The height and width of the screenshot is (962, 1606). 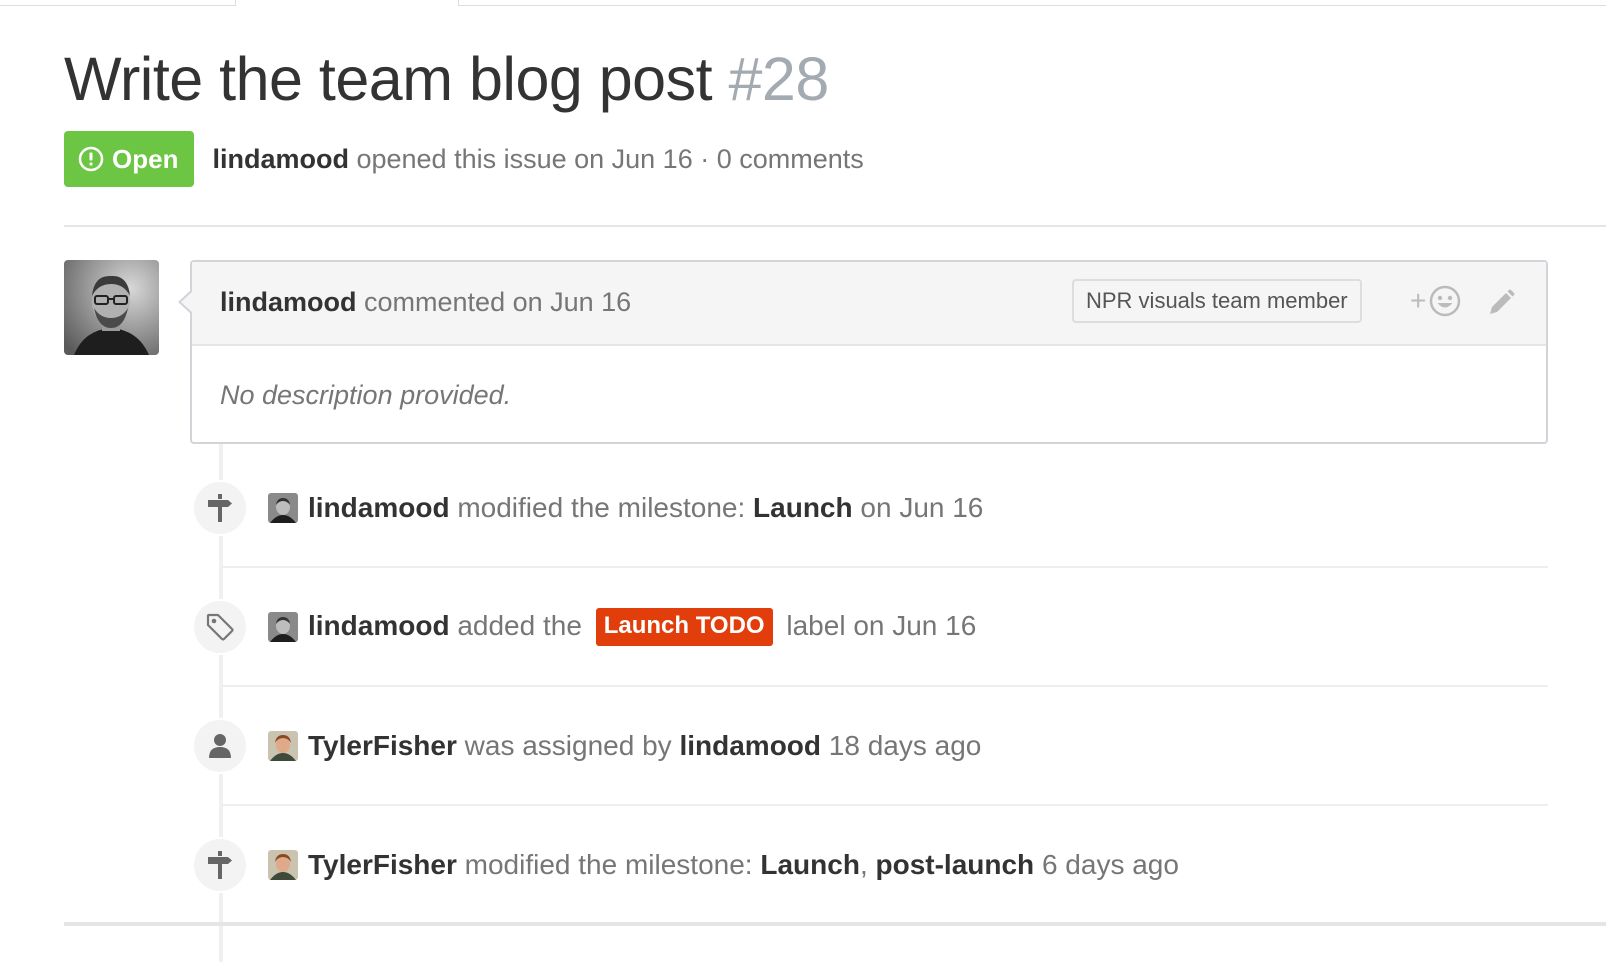 I want to click on label-launch-todo: Launch TODO, so click(x=684, y=627).